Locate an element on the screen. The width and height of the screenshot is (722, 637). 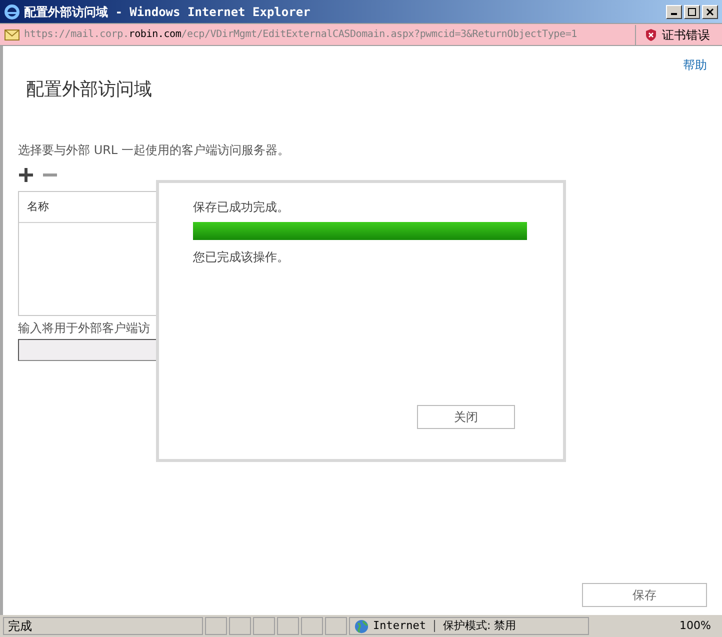
zone-text: Internet is located at coordinates (399, 626).